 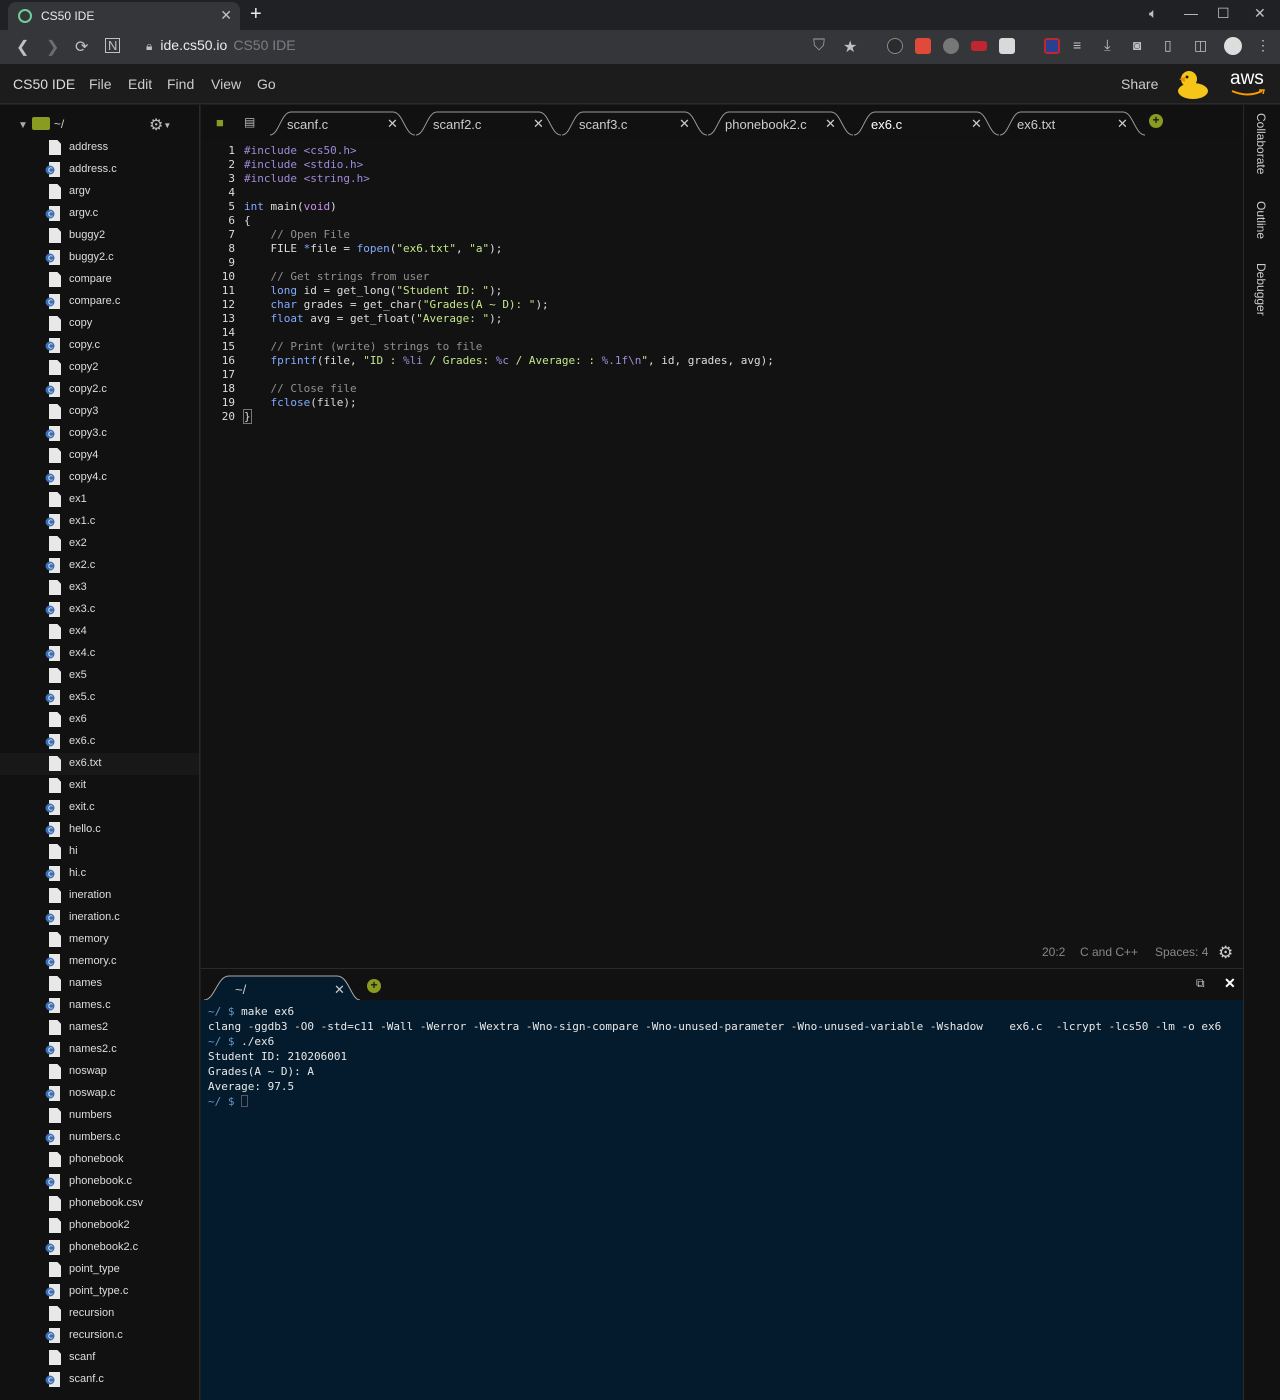 I want to click on tree-file-item: exit, so click(x=99, y=786).